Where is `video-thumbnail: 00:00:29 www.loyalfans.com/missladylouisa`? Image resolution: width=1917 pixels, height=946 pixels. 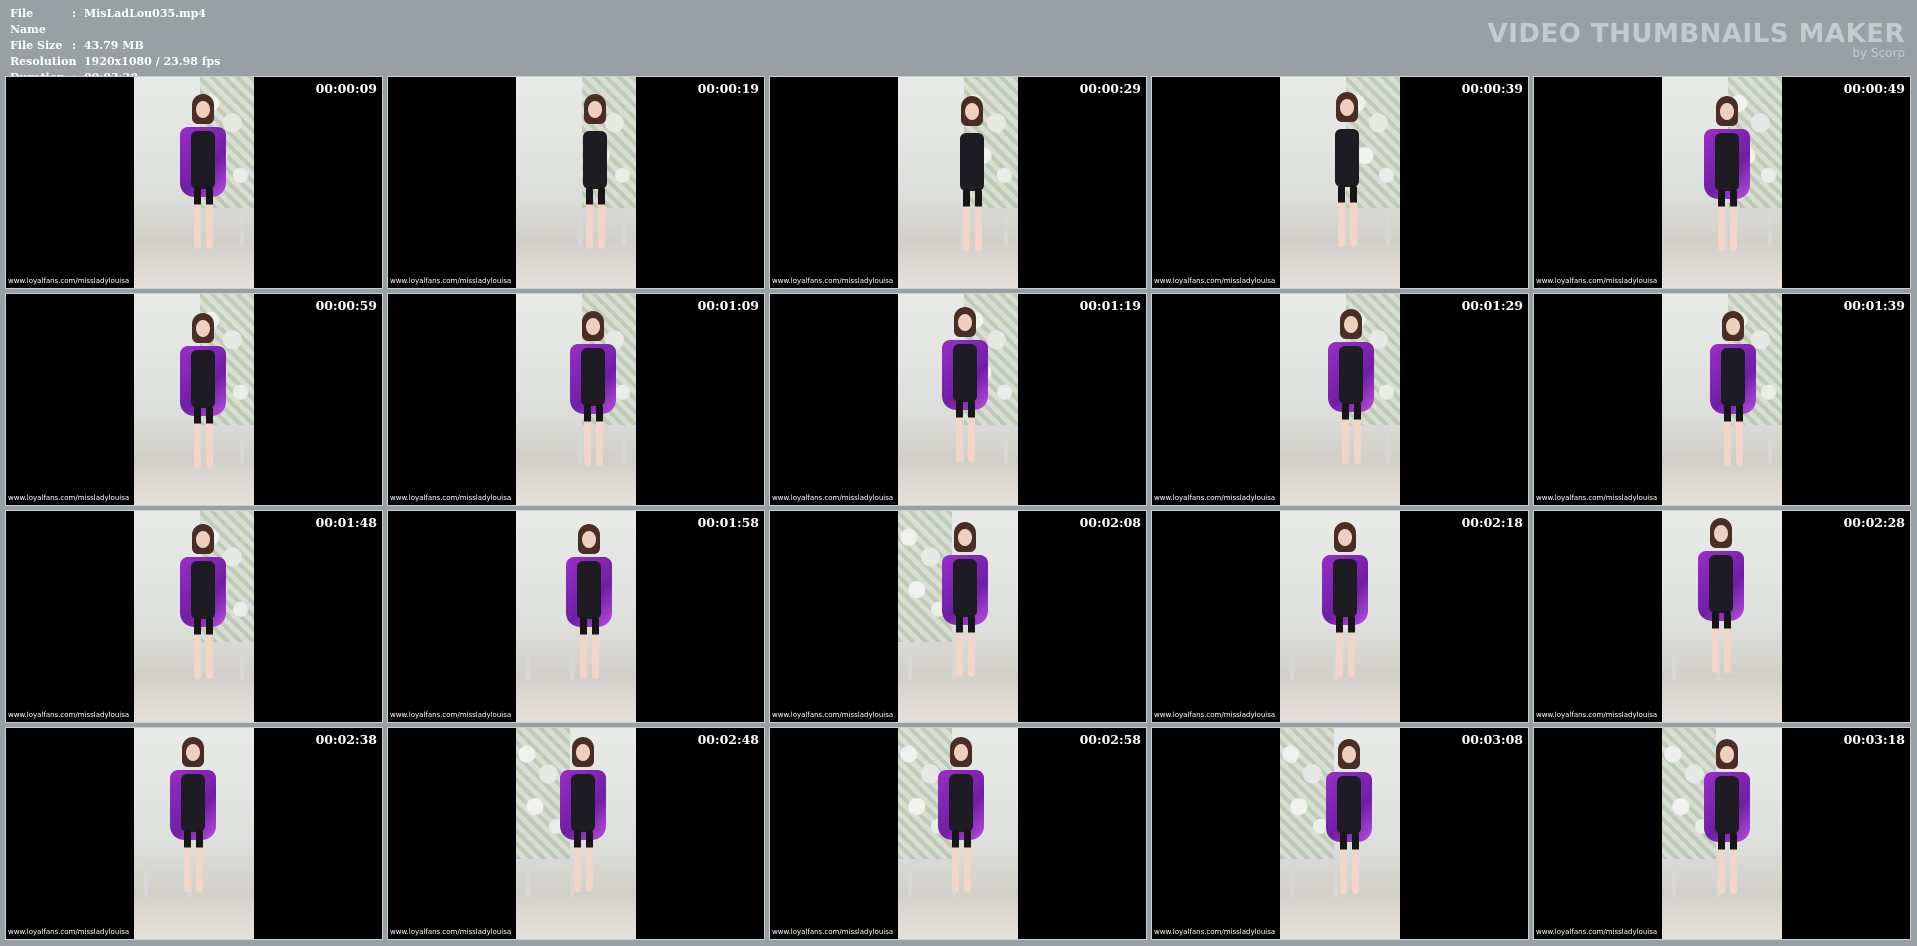 video-thumbnail: 00:00:29 www.loyalfans.com/missladylouisa is located at coordinates (958, 182).